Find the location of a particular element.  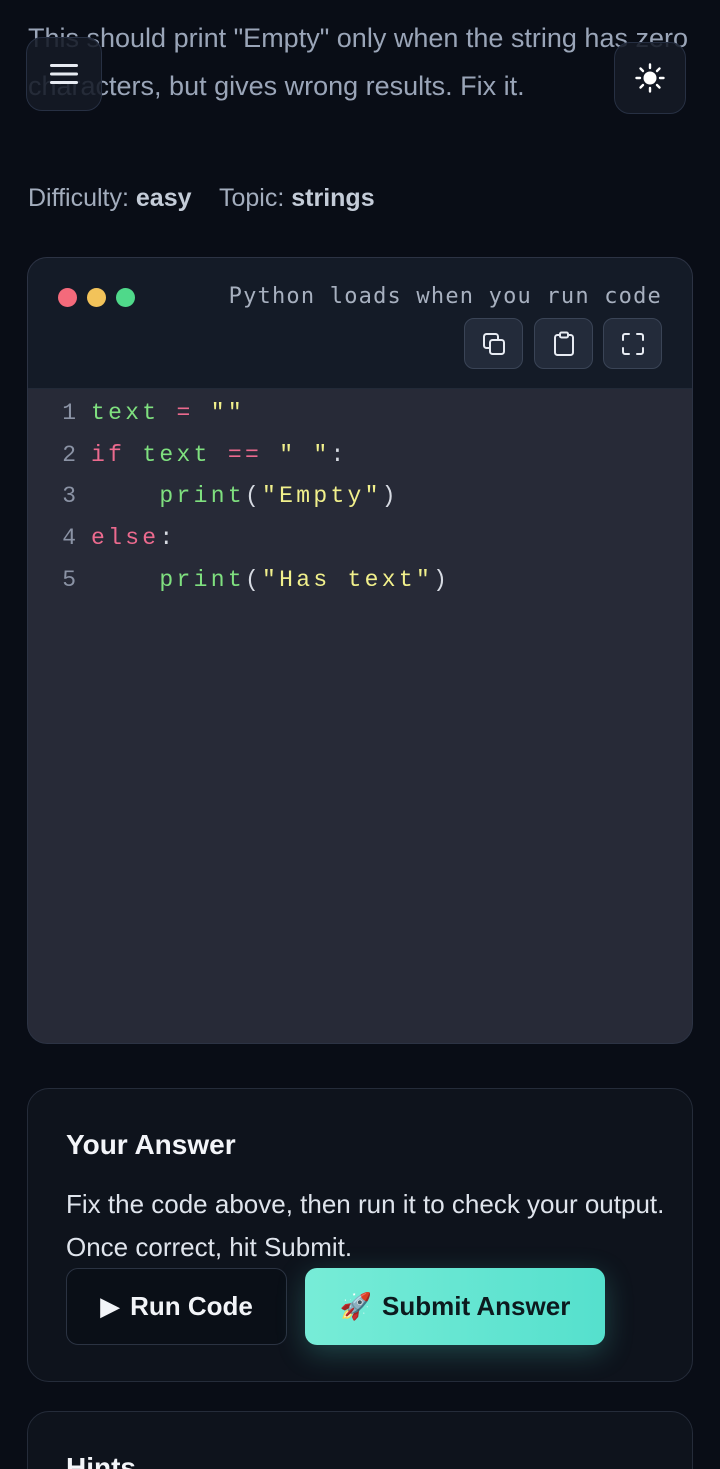

editor-status: Python loads when you run code is located at coordinates (445, 296).